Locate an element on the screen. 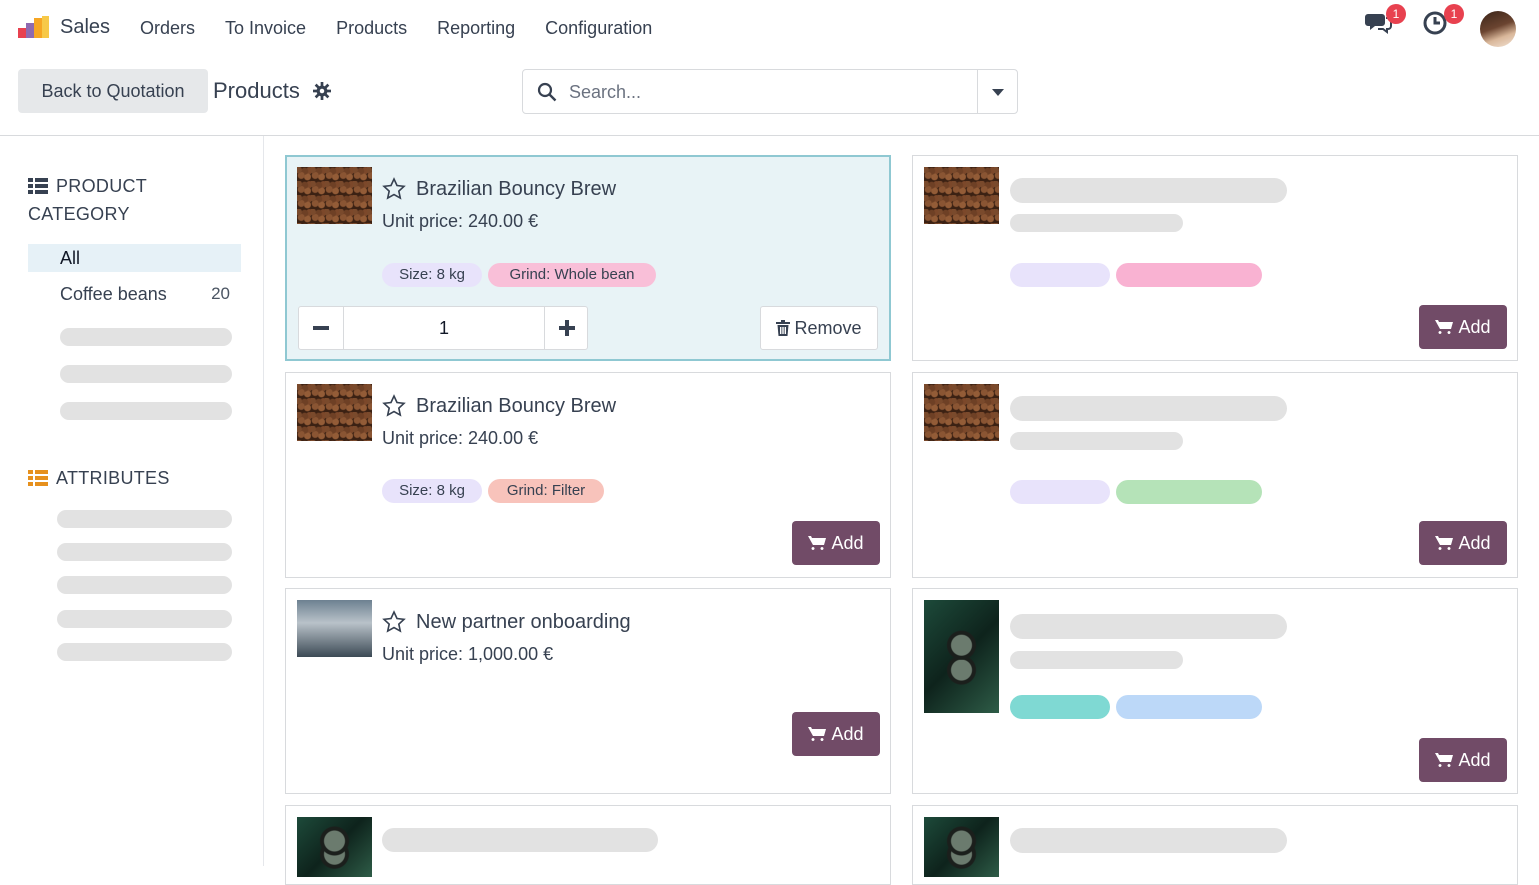  search-bar is located at coordinates (770, 91).